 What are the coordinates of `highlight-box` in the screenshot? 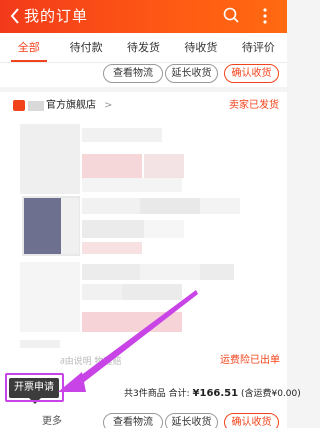 It's located at (34, 387).